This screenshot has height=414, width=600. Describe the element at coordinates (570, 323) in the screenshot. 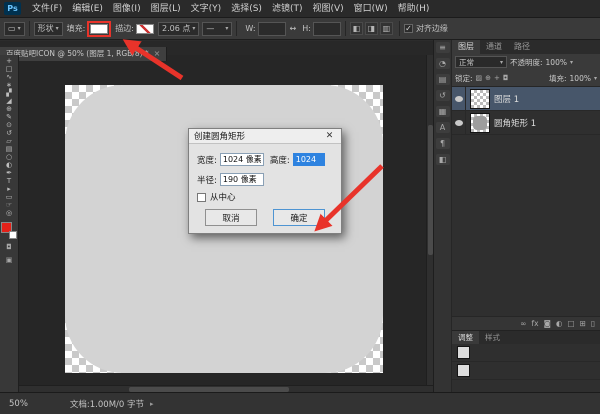

I see `layer-group-icon: □` at that location.